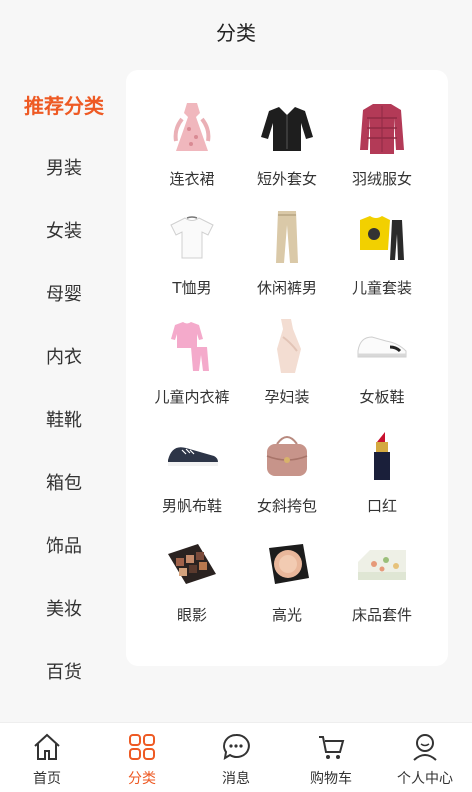 The width and height of the screenshot is (472, 792). I want to click on tab-label: 消息, so click(236, 779).